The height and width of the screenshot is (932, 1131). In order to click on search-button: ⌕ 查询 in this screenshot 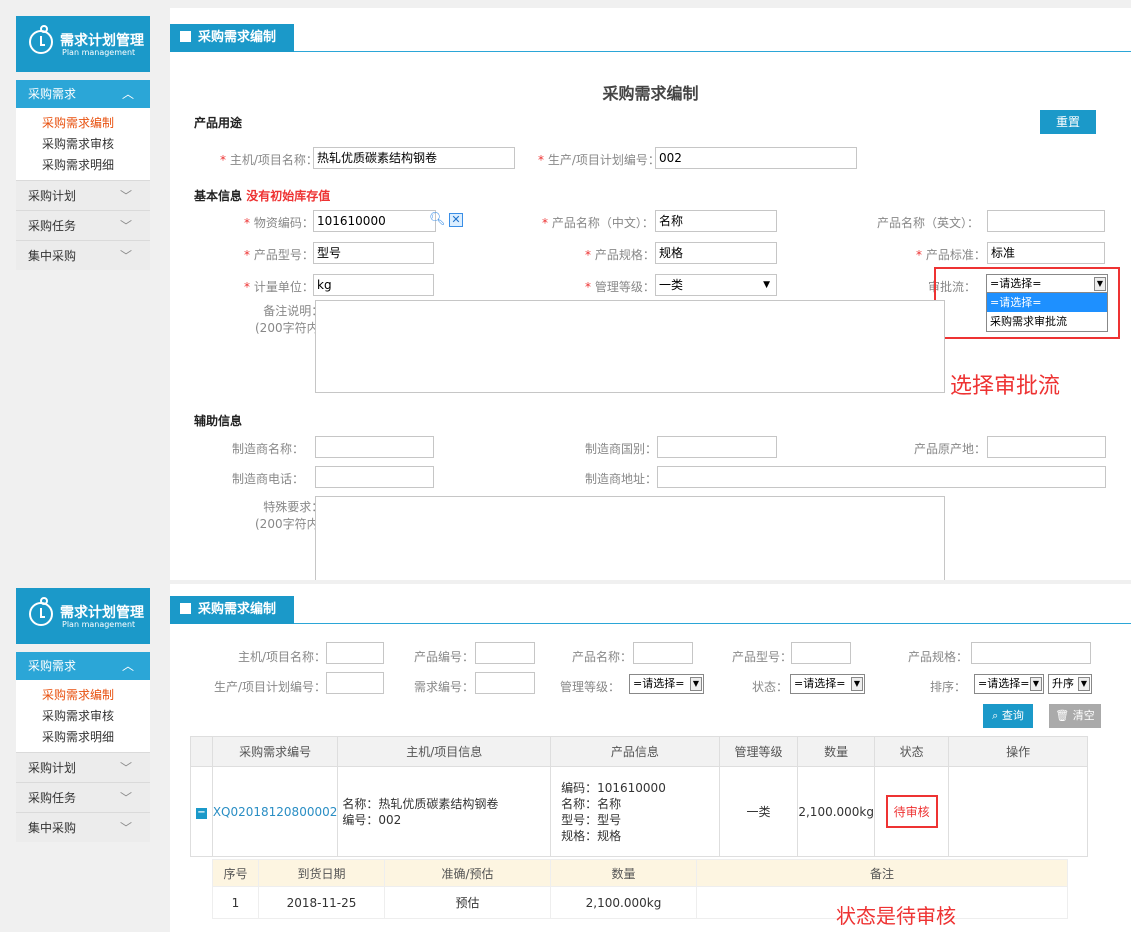, I will do `click(1008, 716)`.